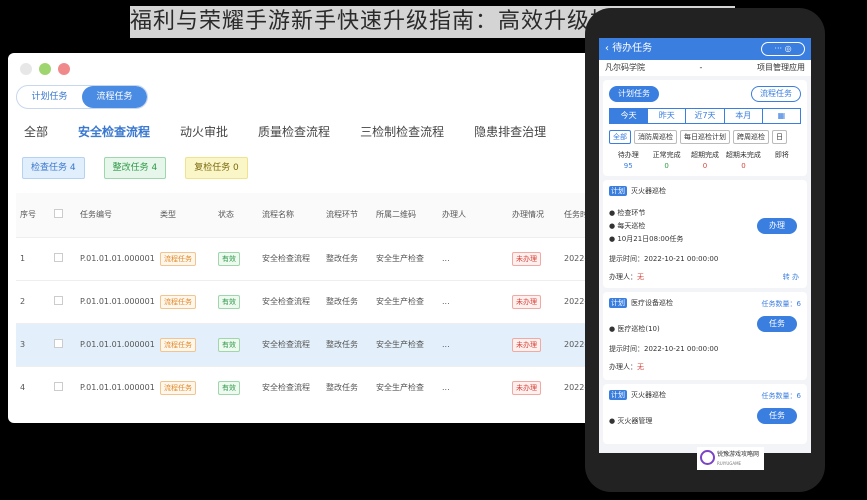 The image size is (867, 500). Describe the element at coordinates (135, 168) in the screenshot. I see `rectify-task-badge: 整改任务 4` at that location.